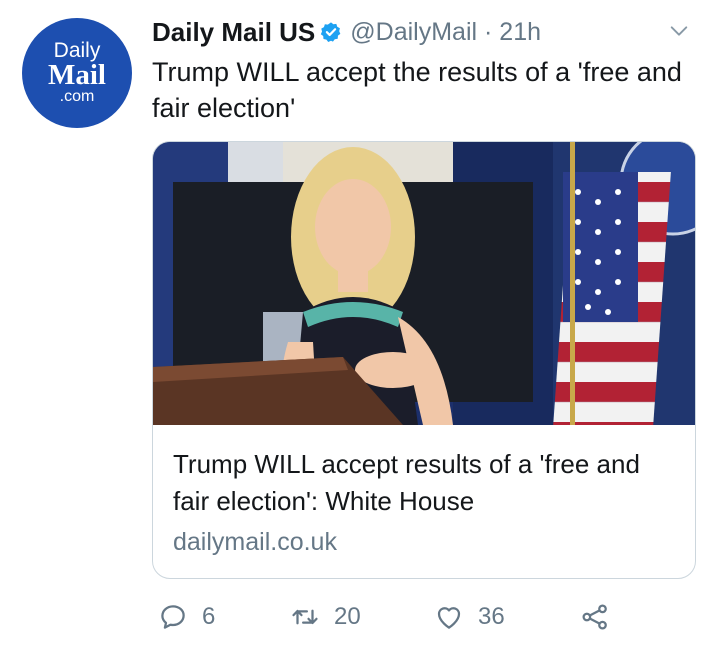 The height and width of the screenshot is (660, 720). What do you see at coordinates (77, 50) in the screenshot?
I see `avatar-logo-line: Daily` at bounding box center [77, 50].